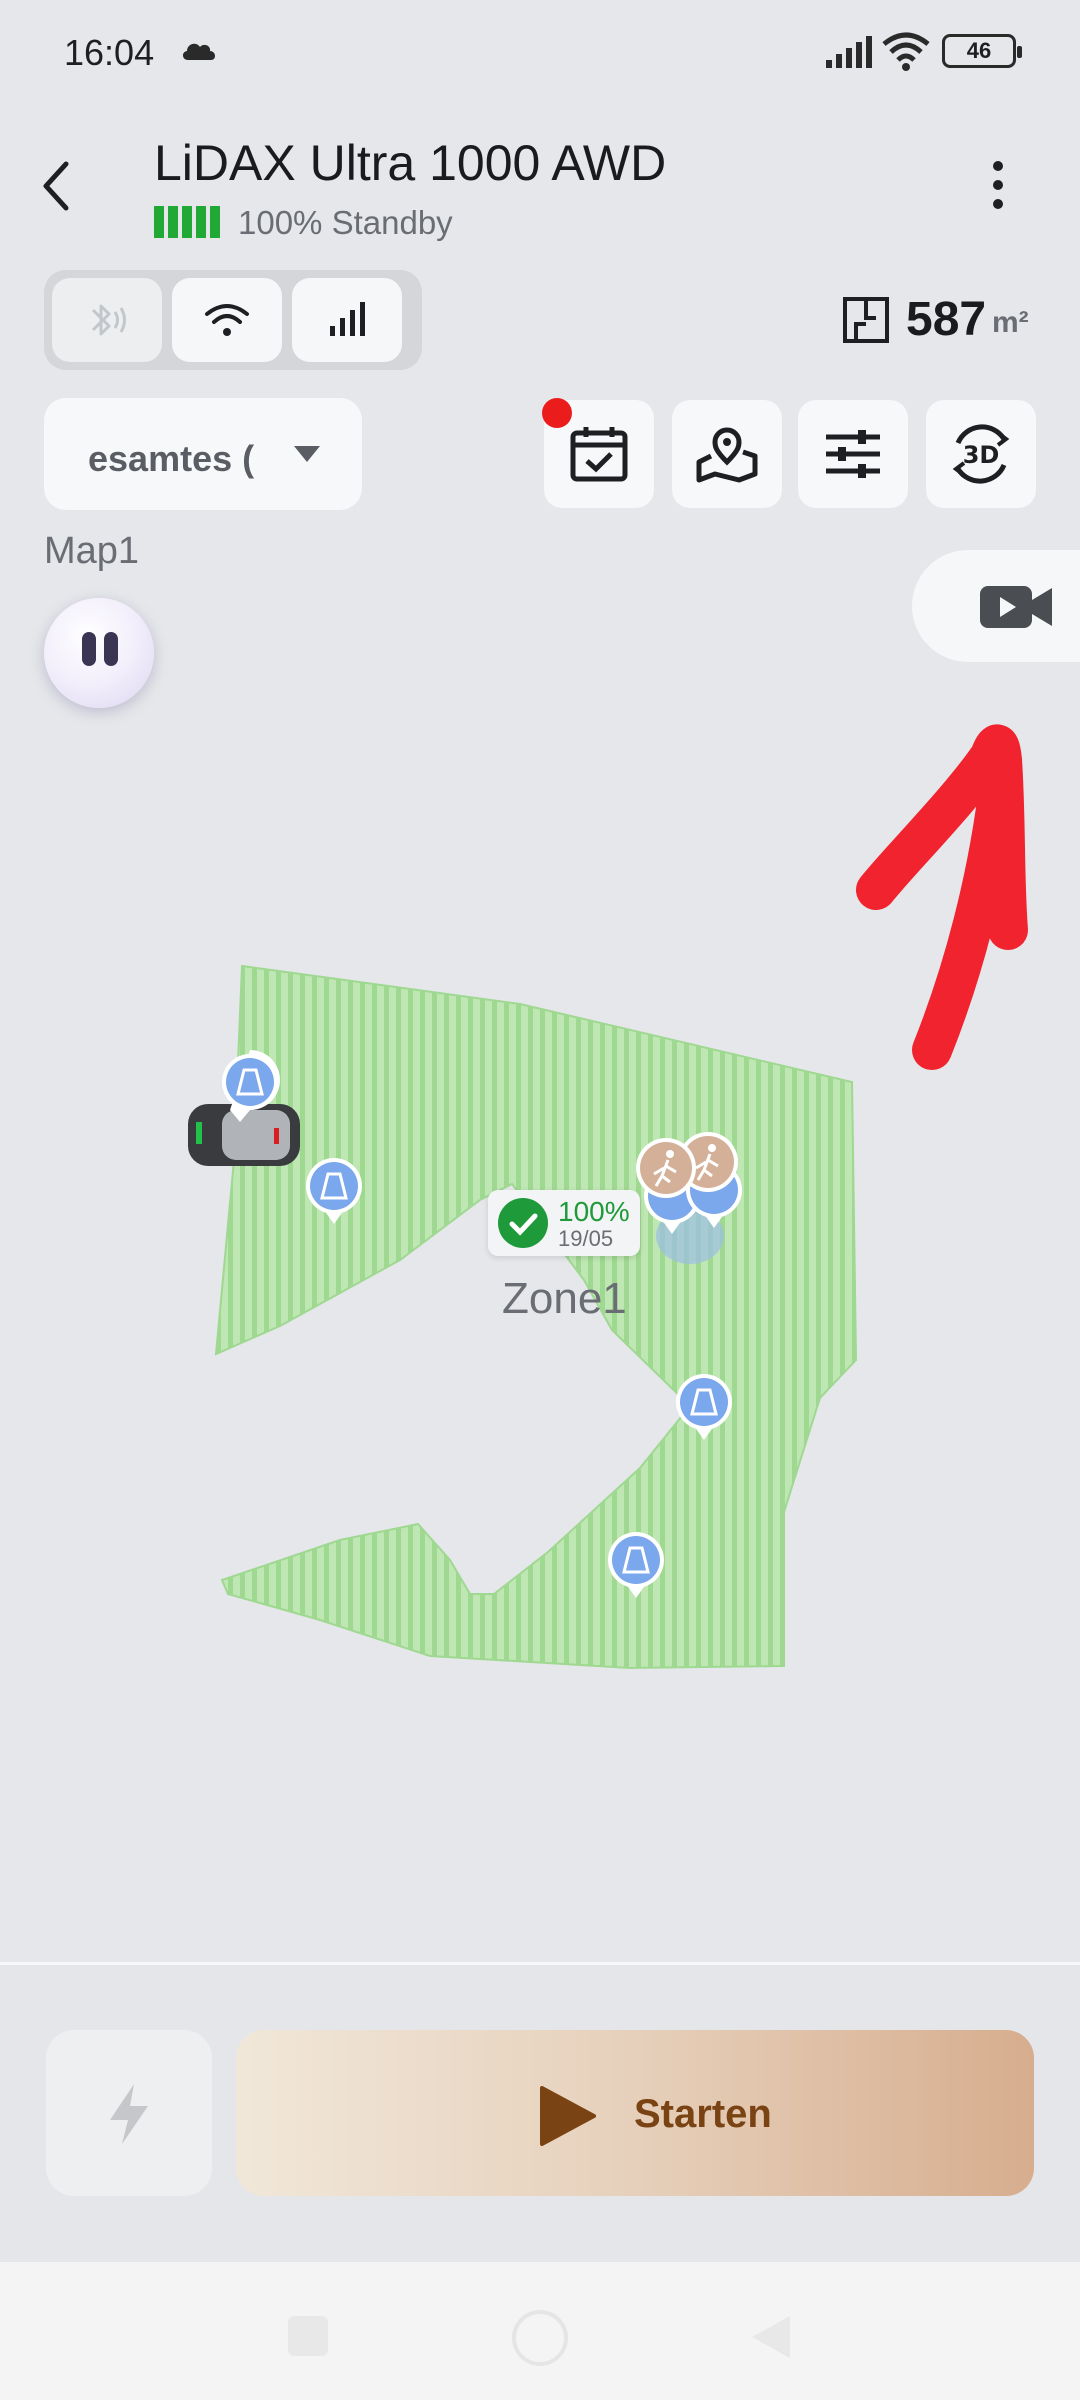 The width and height of the screenshot is (1080, 2400). Describe the element at coordinates (564, 1298) in the screenshot. I see `zone-name: Zone1` at that location.